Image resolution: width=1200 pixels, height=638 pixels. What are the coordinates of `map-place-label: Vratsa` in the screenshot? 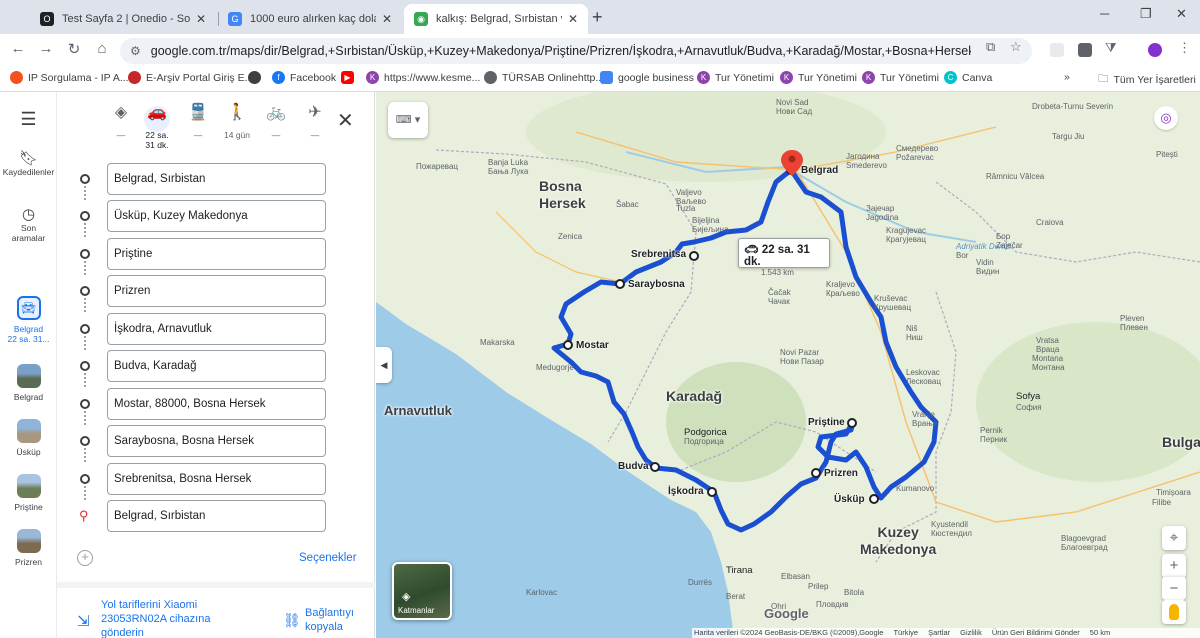 It's located at (1047, 340).